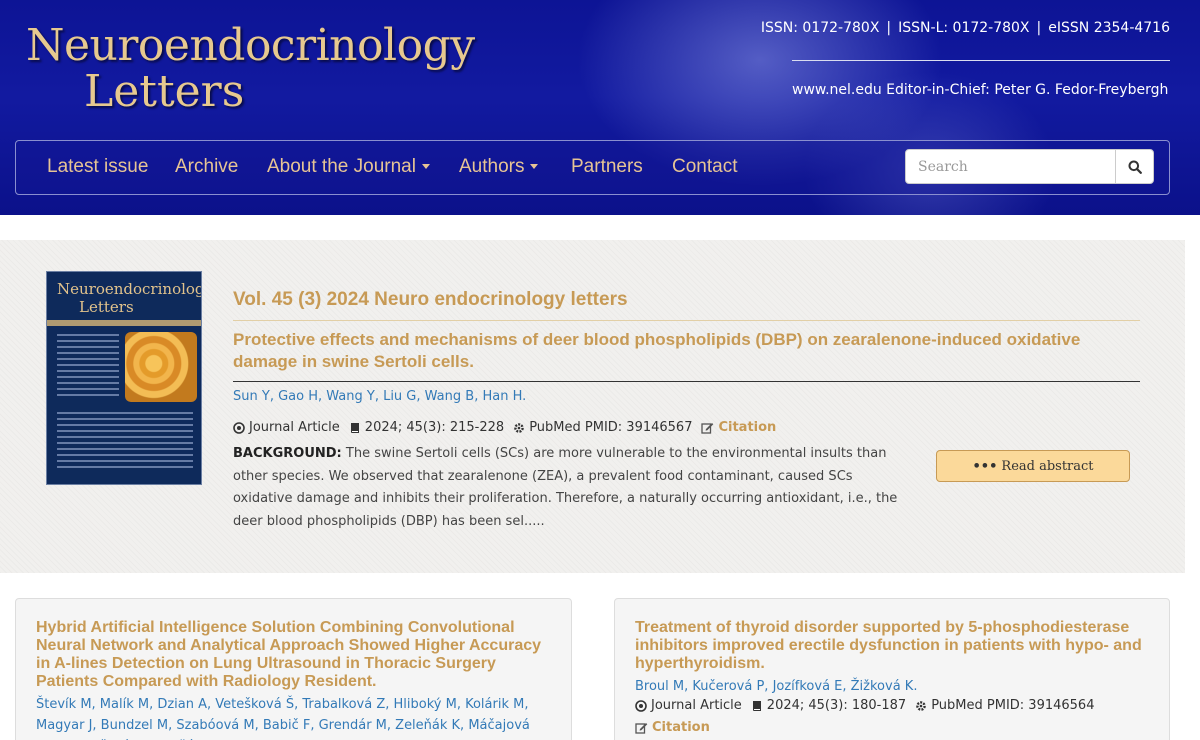 Image resolution: width=1200 pixels, height=740 pixels. I want to click on header-divider, so click(981, 60).